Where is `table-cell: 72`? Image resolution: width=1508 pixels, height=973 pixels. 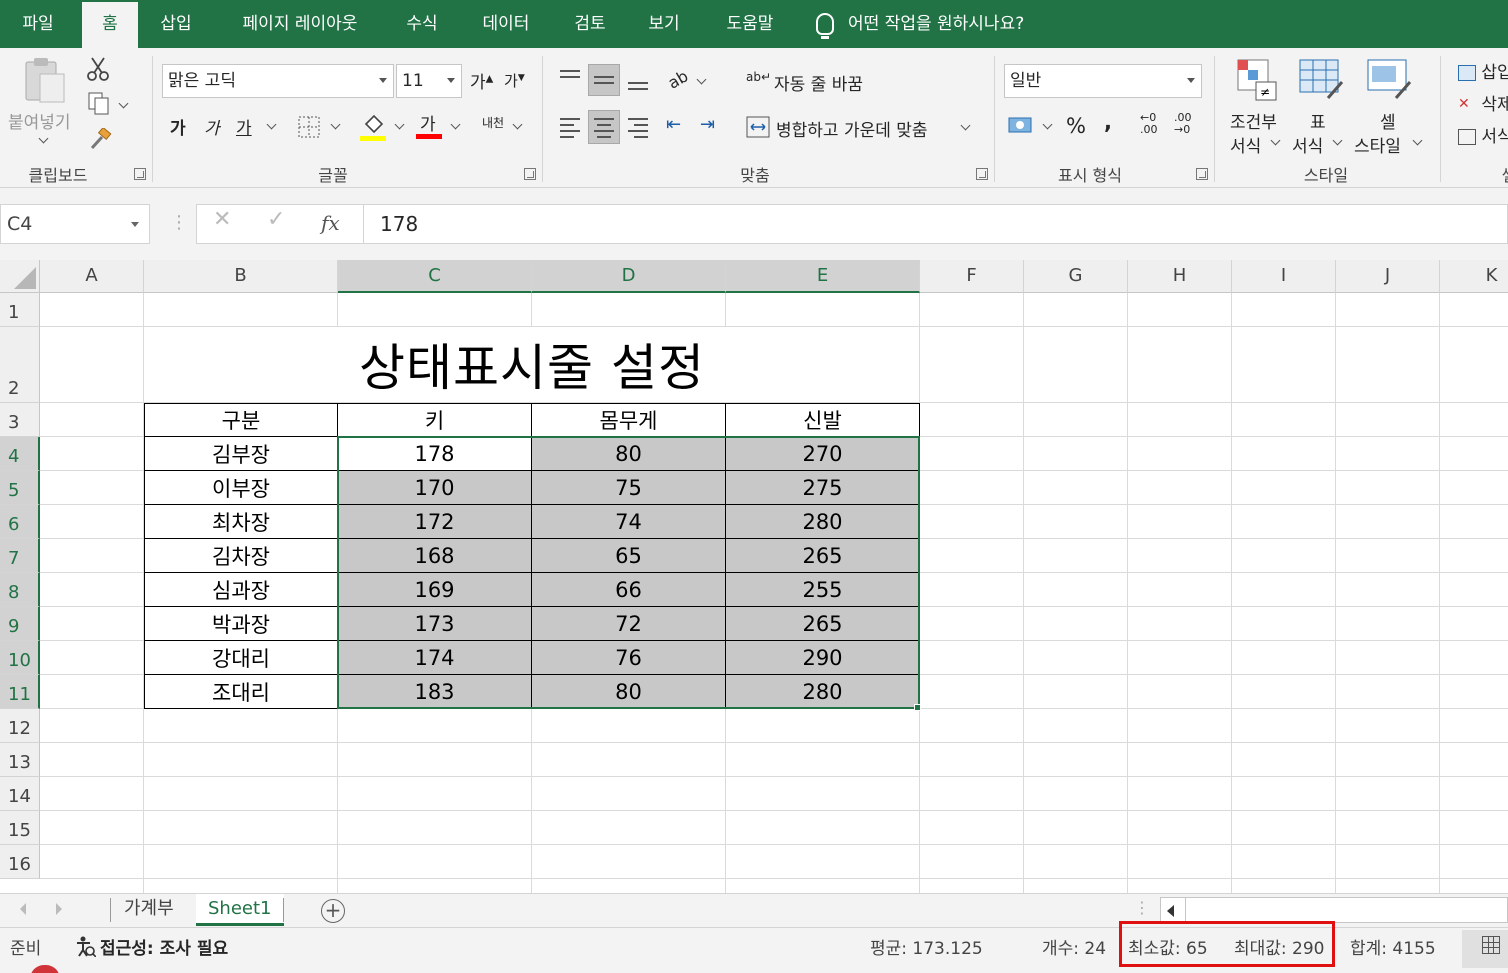 table-cell: 72 is located at coordinates (629, 624).